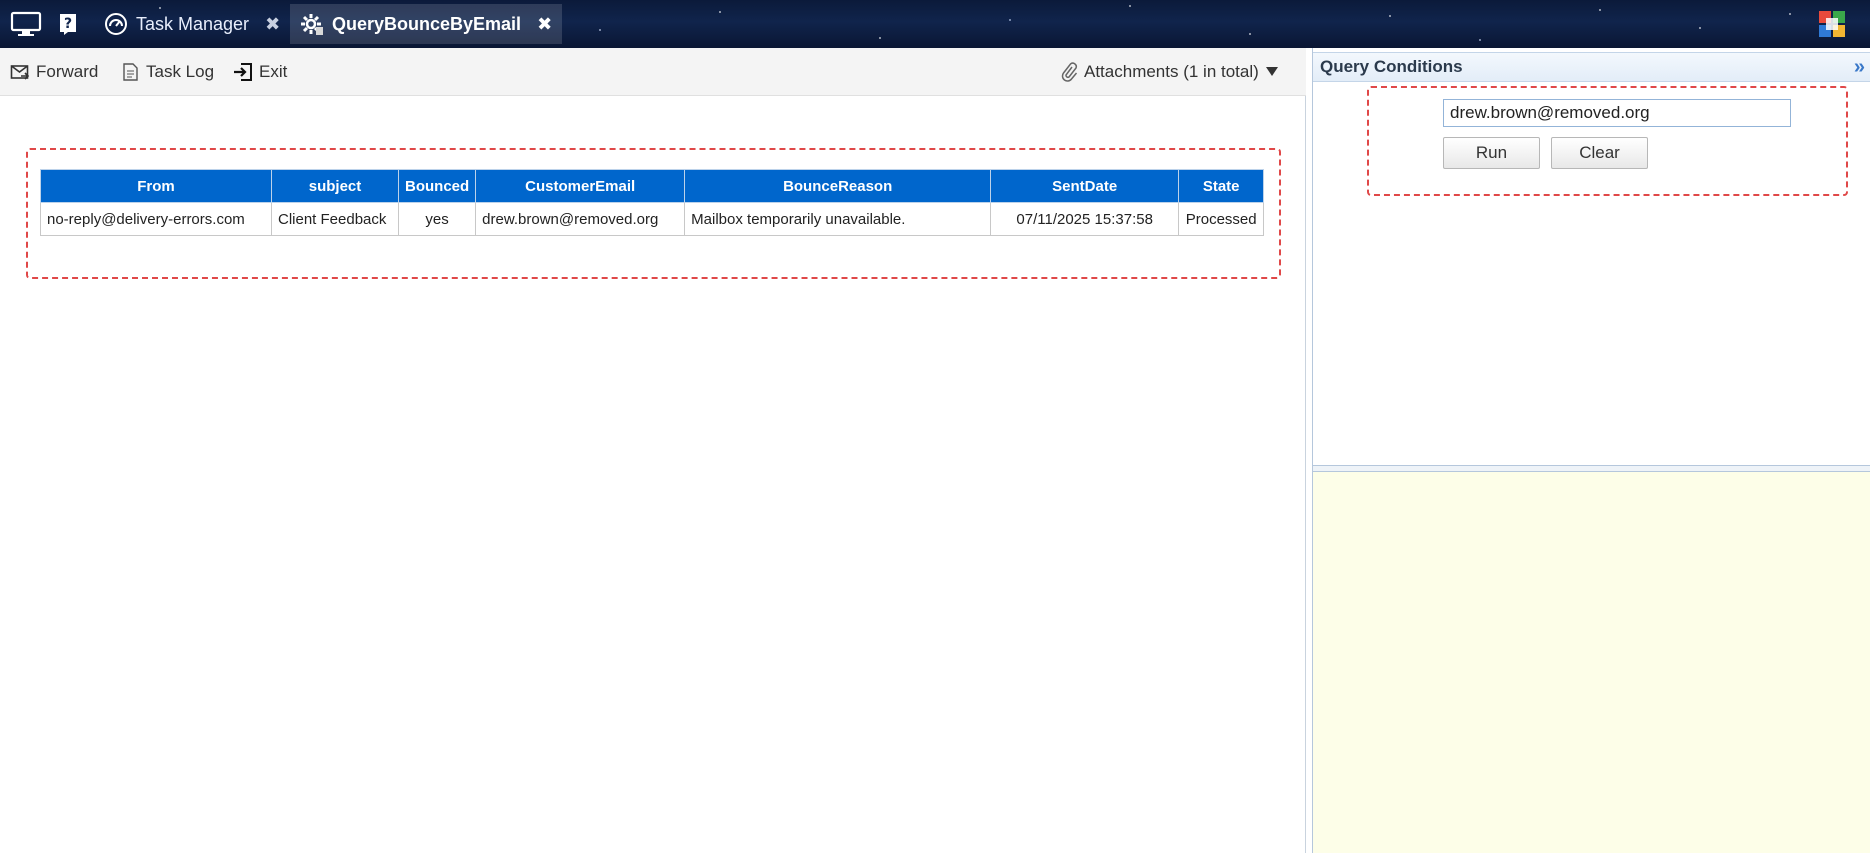  I want to click on exit-label: Exit, so click(273, 71).